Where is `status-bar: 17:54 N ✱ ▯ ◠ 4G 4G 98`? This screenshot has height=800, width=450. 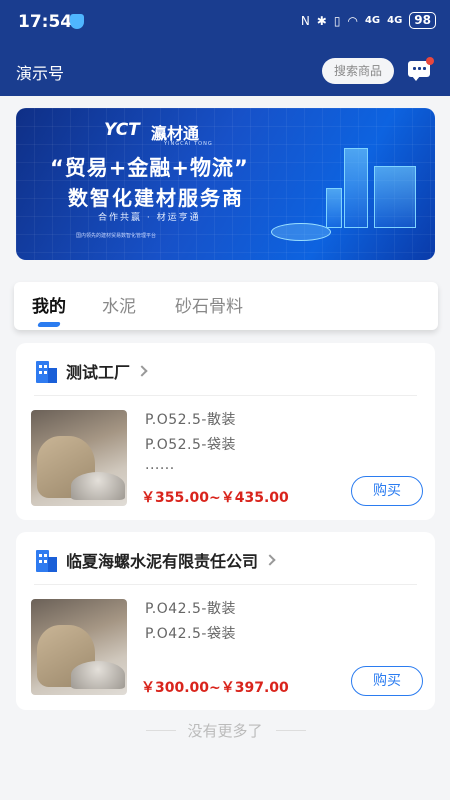
status-bar: 17:54 N ✱ ▯ ◠ 4G 4G 98 is located at coordinates (225, 22).